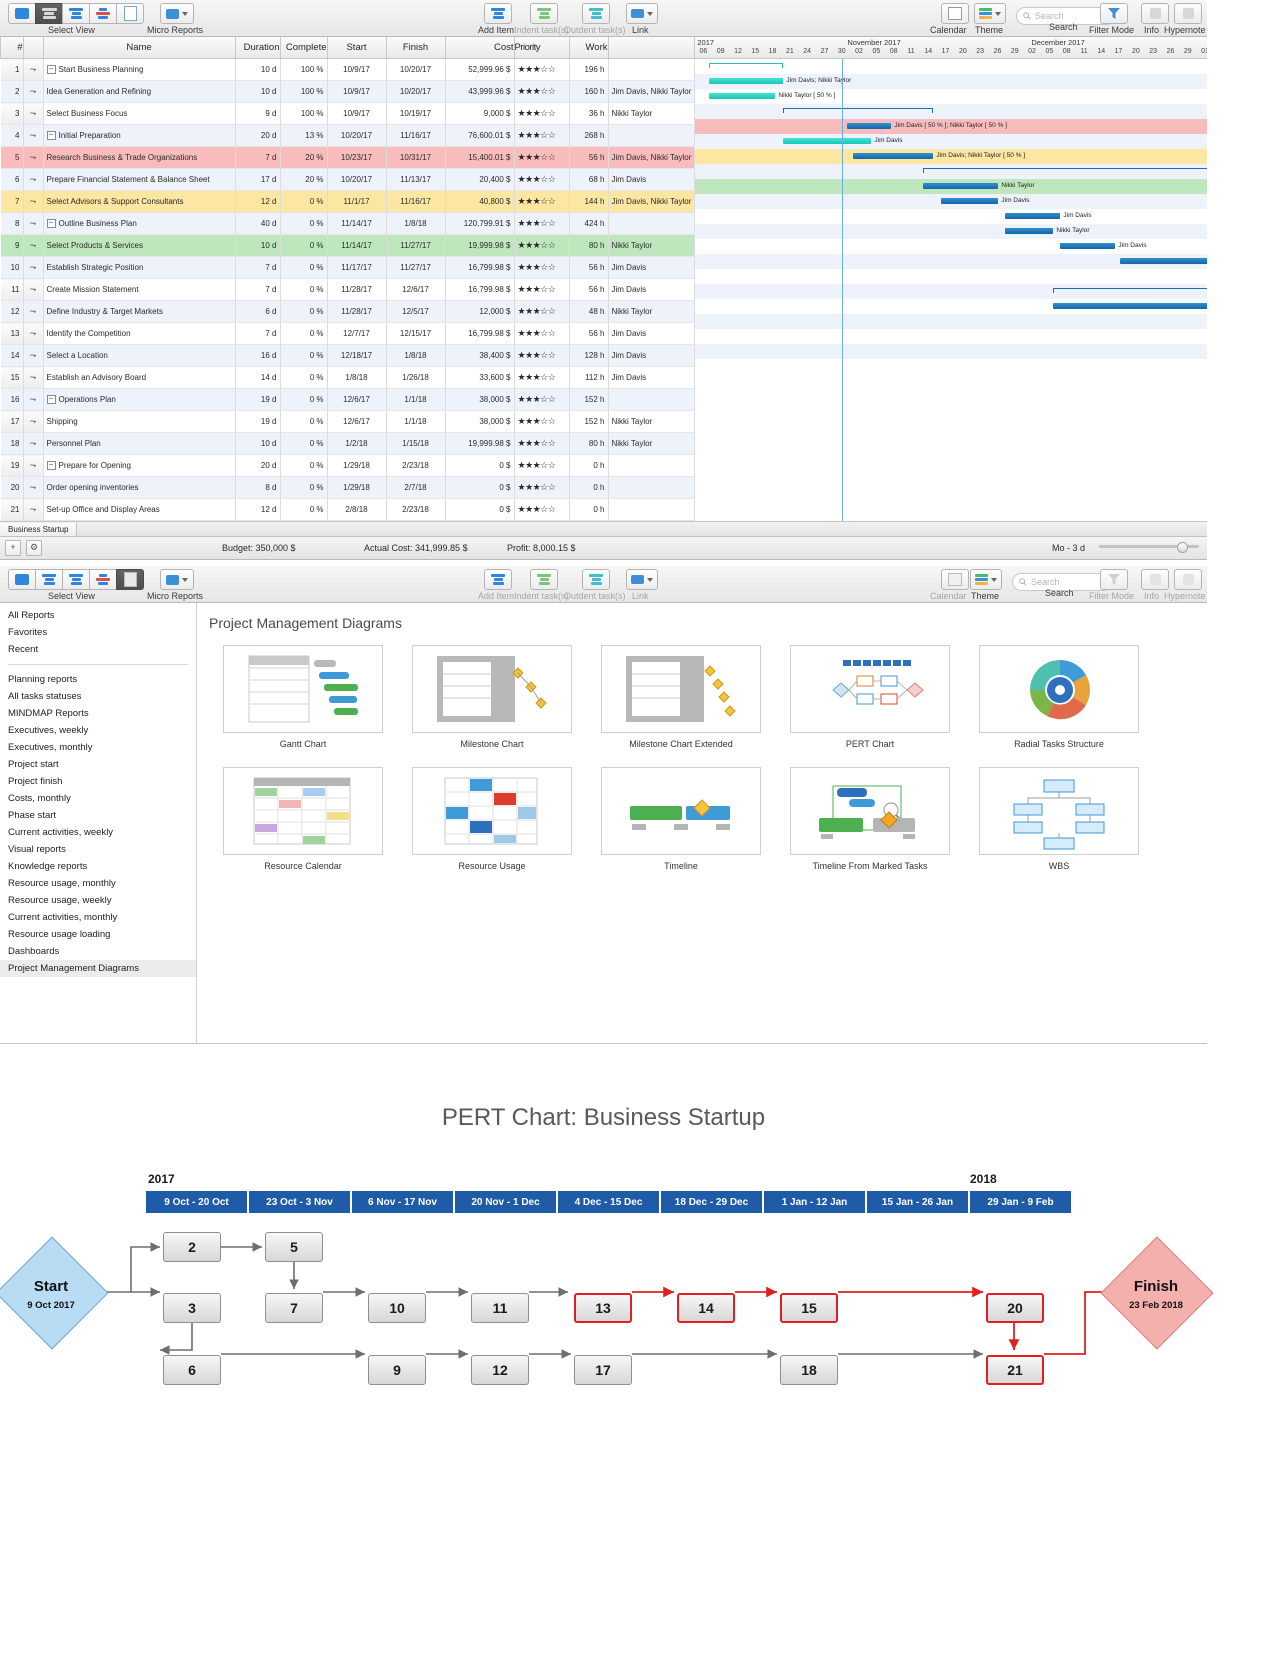 This screenshot has height=1663, width=1280. I want to click on cell-name: – Initial Preparation, so click(139, 135).